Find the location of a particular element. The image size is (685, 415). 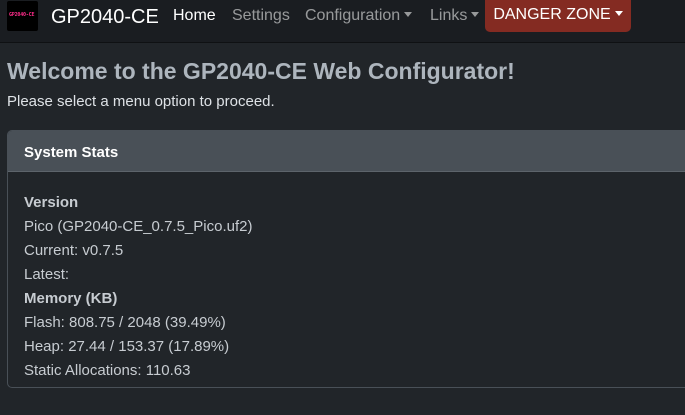

current-version: Current: v0.7.5 is located at coordinates (74, 250).